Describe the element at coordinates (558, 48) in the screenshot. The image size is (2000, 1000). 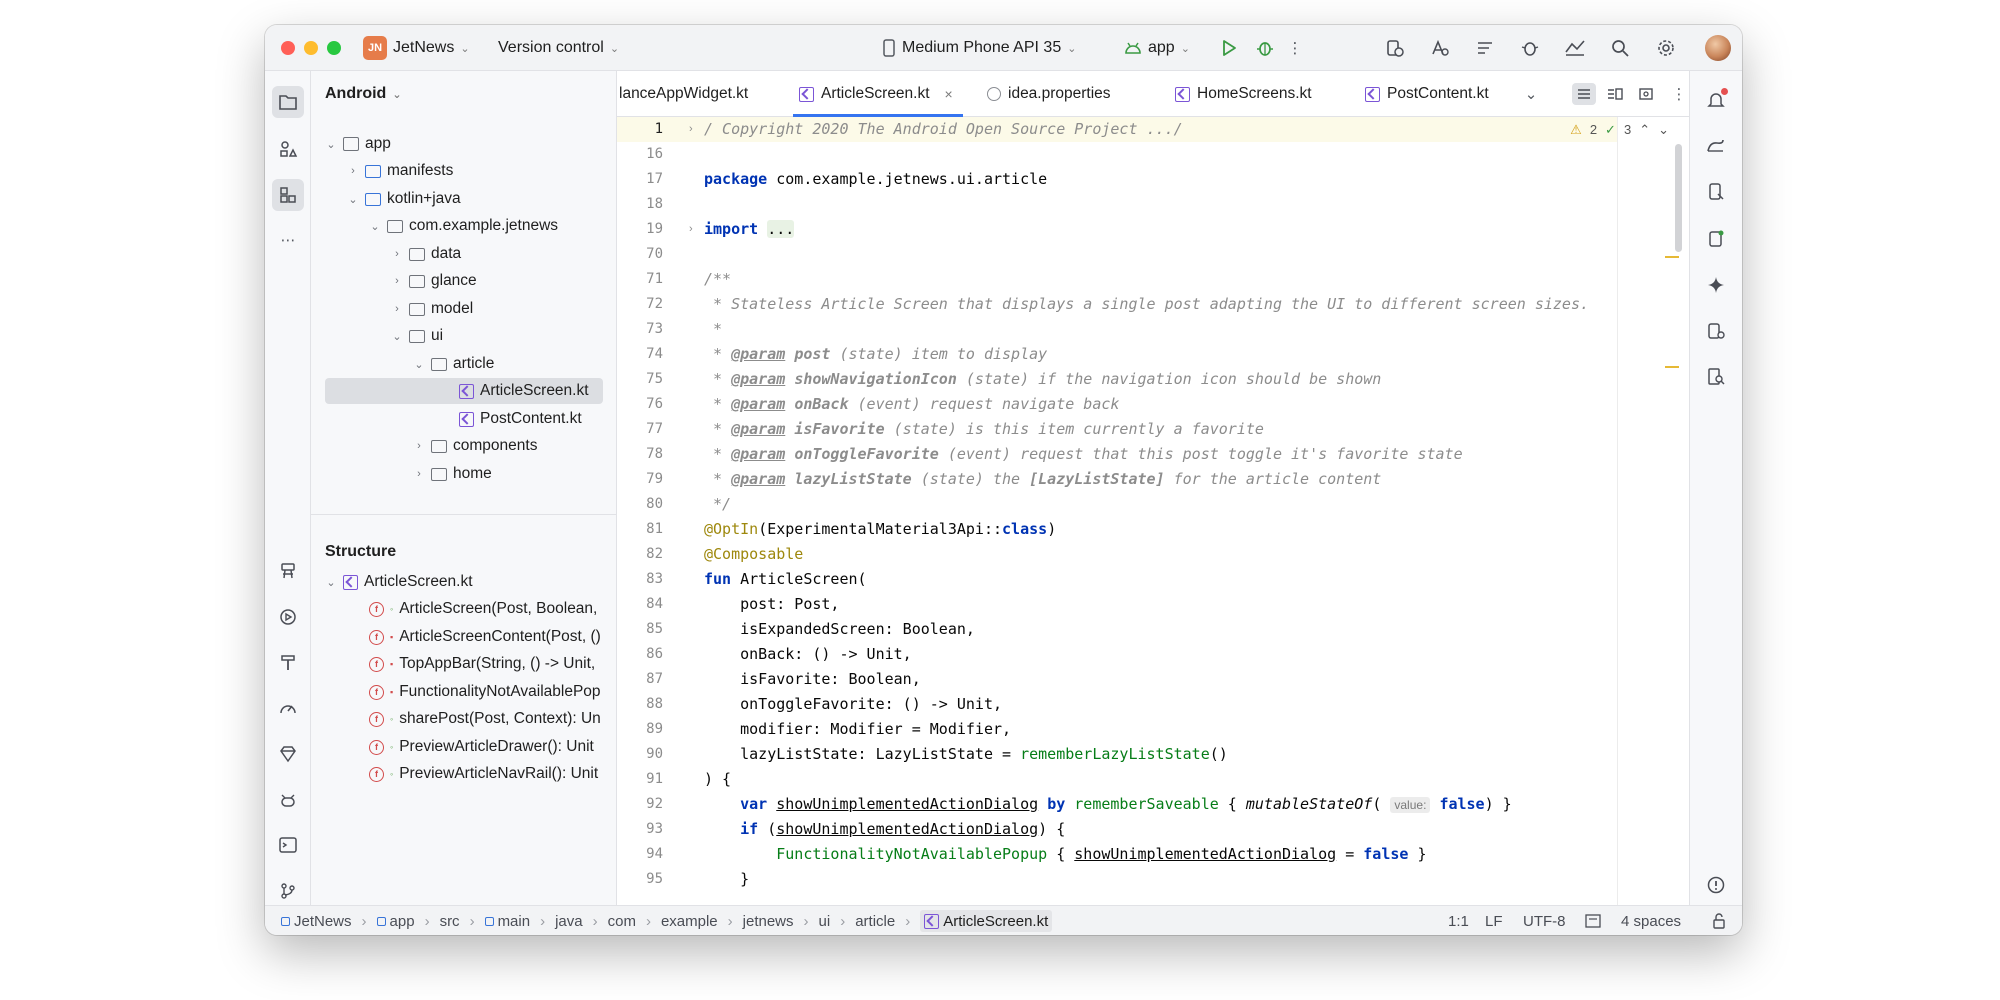
I see `vcs-selector: Version control ⌄` at that location.